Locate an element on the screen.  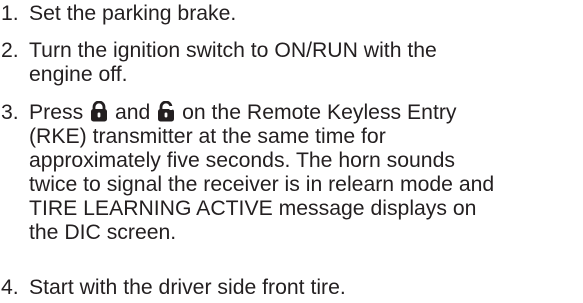
unlock-icon is located at coordinates (166, 111).